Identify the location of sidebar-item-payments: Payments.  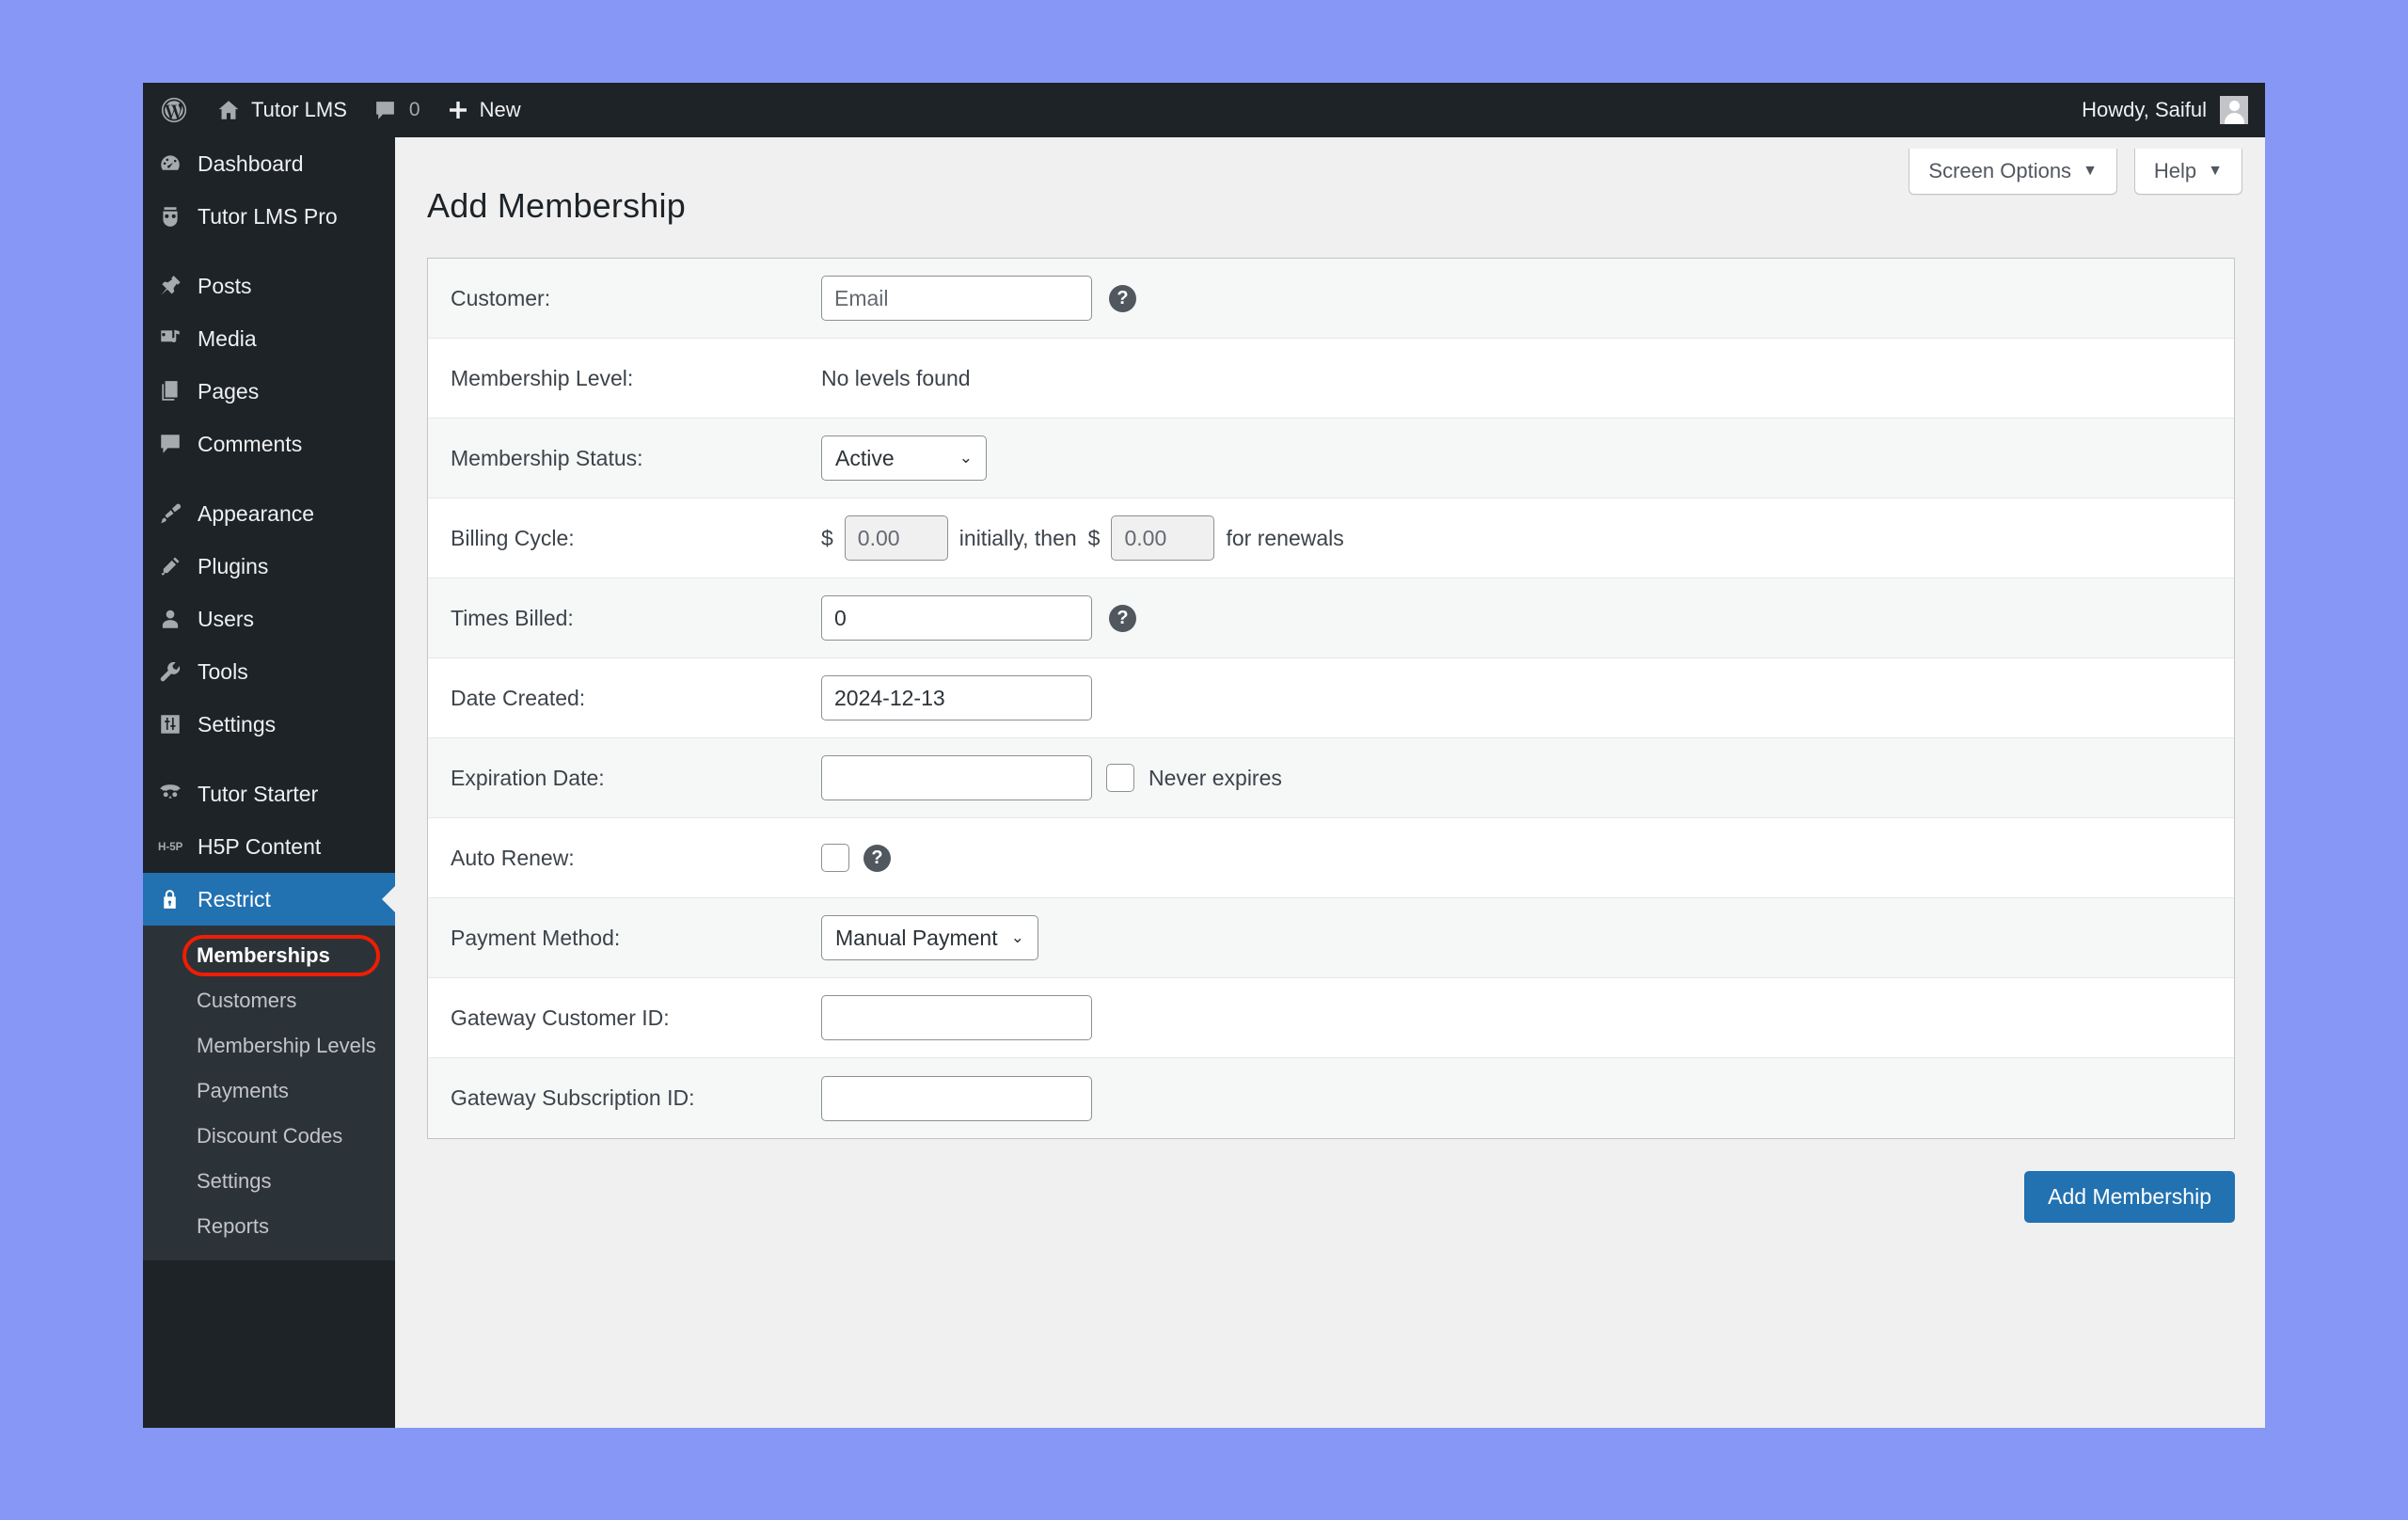
(269, 1091).